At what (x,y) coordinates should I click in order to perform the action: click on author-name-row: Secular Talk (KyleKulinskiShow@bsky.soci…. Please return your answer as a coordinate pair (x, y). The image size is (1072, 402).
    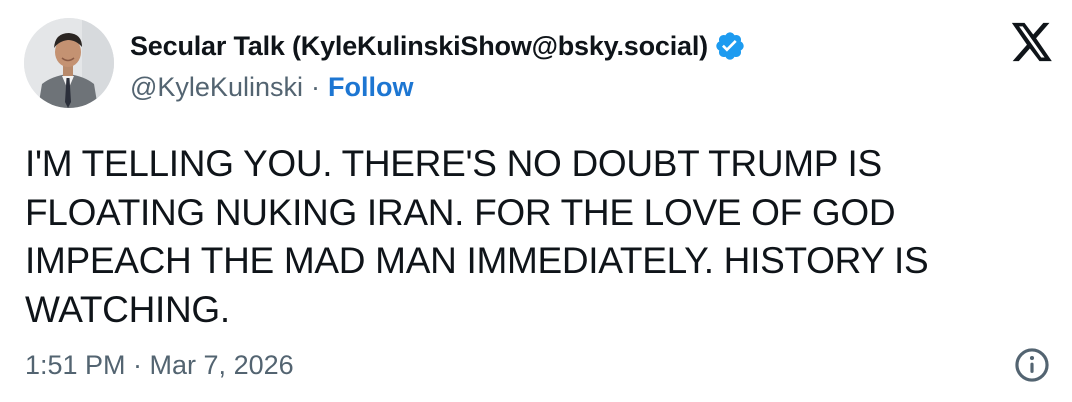
    Looking at the image, I should click on (438, 46).